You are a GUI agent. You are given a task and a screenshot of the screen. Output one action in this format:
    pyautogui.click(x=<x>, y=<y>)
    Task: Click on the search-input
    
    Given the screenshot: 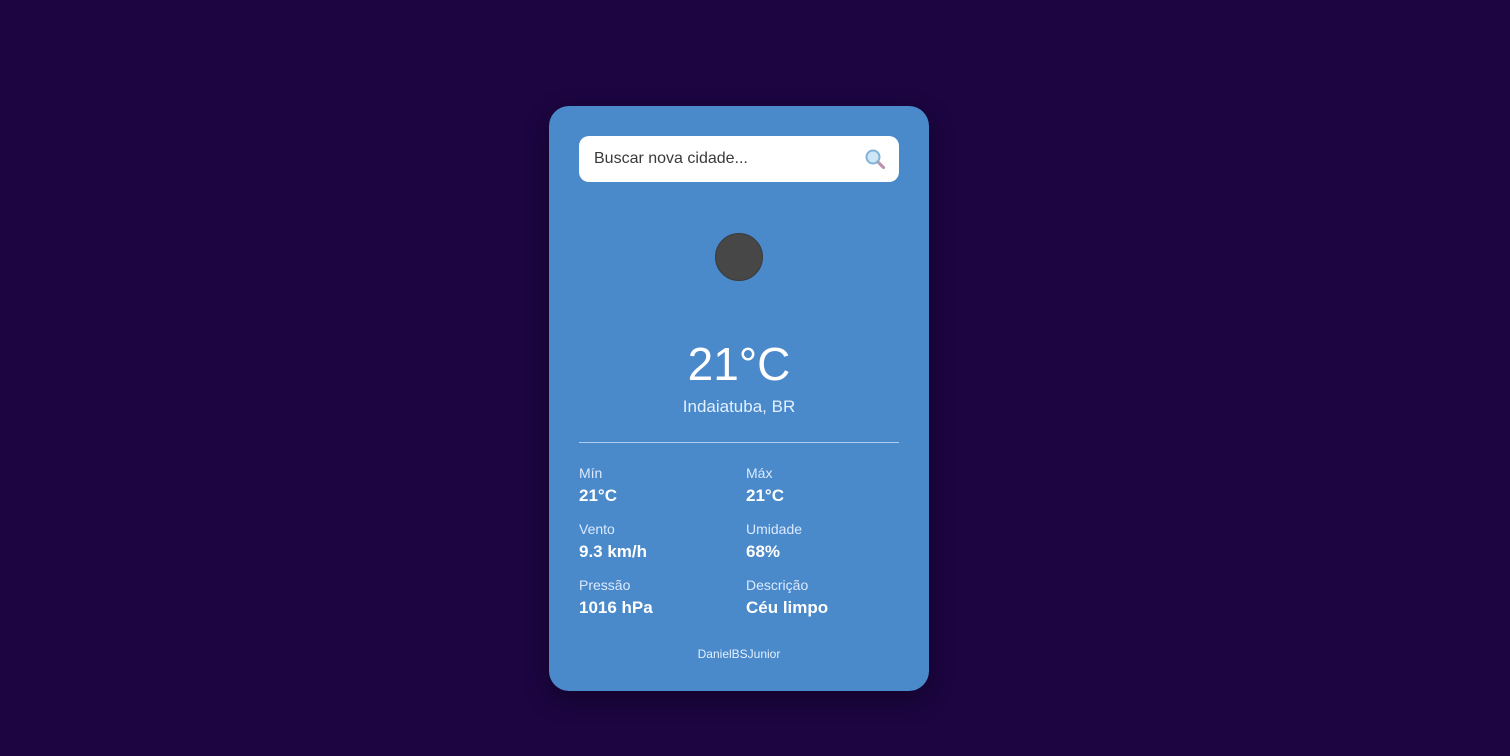 What is the action you would take?
    pyautogui.click(x=714, y=159)
    